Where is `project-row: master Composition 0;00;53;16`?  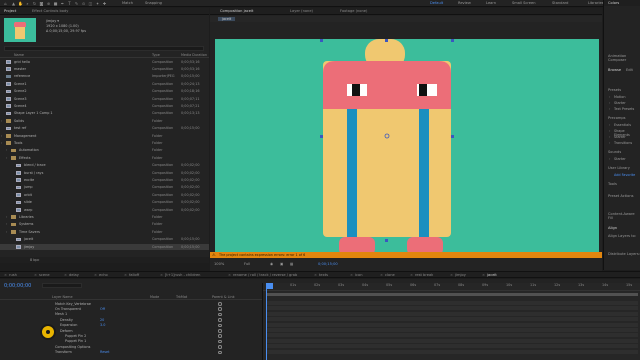 project-row: master Composition 0;00;53;16 is located at coordinates (104, 69).